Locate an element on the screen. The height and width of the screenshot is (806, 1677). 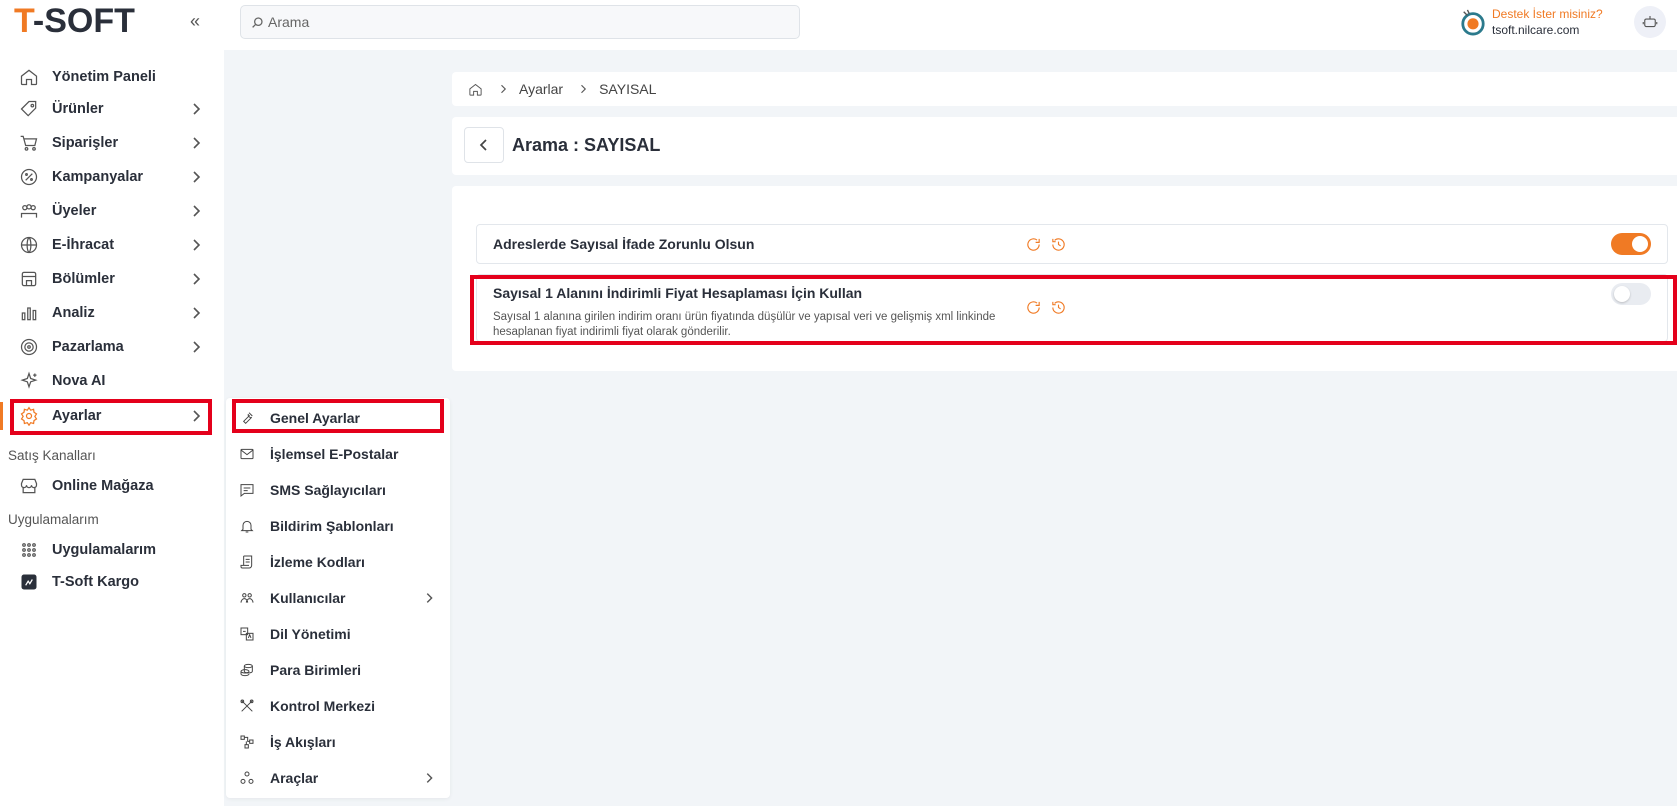
submenu-item-label: Para Birimleri is located at coordinates (316, 670).